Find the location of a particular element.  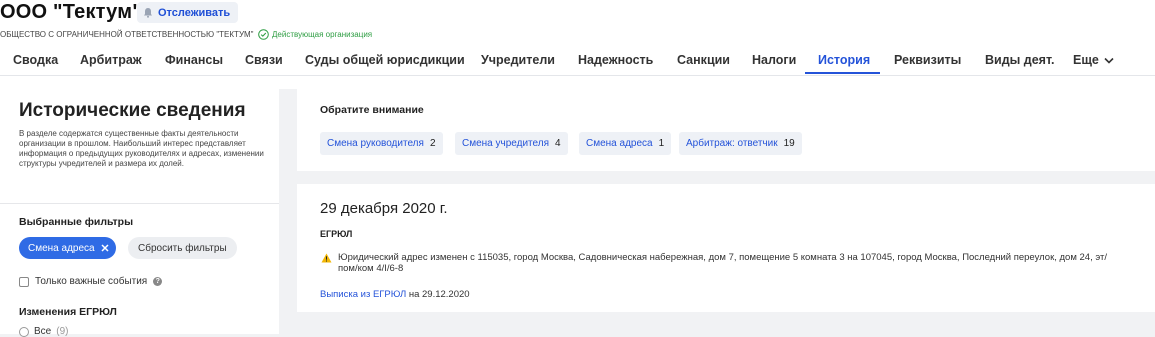

attention-item-label: Смена учредителя is located at coordinates (506, 143).